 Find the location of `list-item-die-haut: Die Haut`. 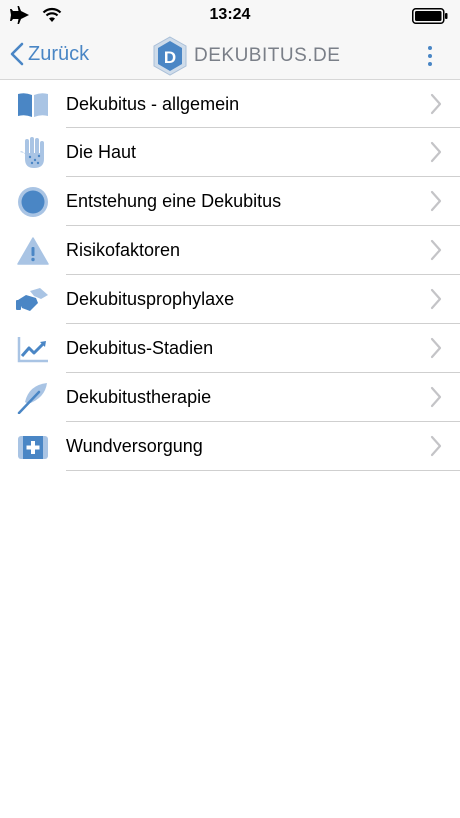

list-item-die-haut: Die Haut is located at coordinates (230, 152).